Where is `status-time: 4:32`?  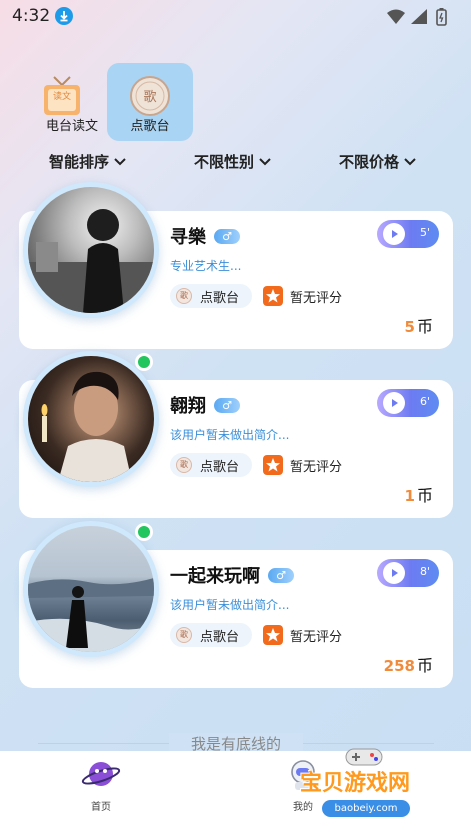 status-time: 4:32 is located at coordinates (31, 16).